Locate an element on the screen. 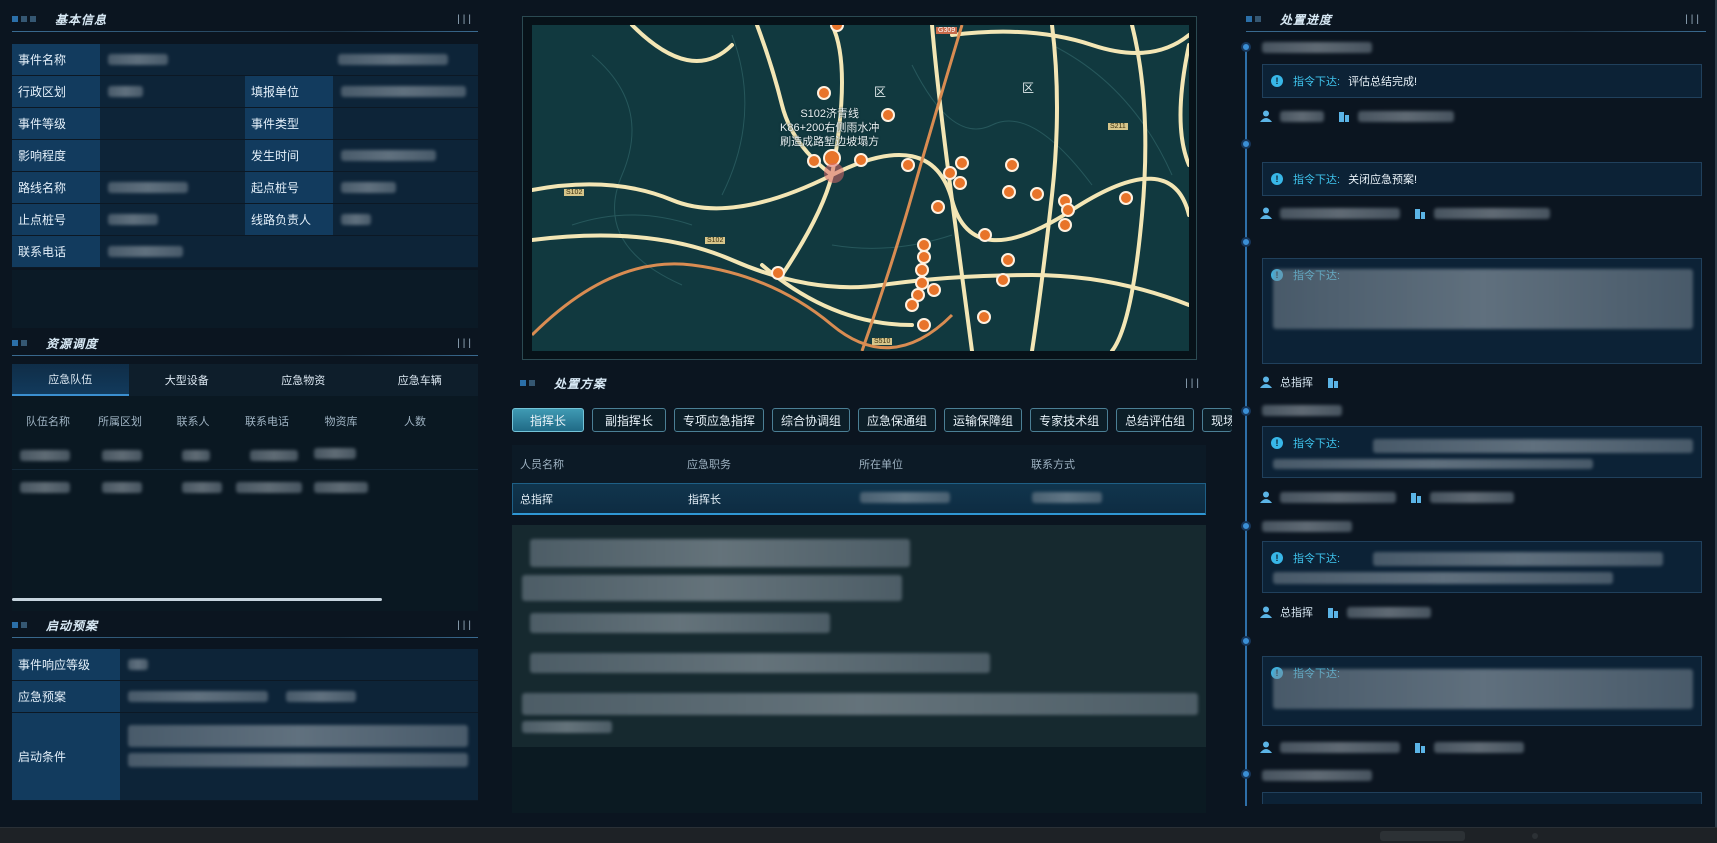 This screenshot has height=843, width=1717. group-tab-coordination: 综合协调组 is located at coordinates (811, 420).